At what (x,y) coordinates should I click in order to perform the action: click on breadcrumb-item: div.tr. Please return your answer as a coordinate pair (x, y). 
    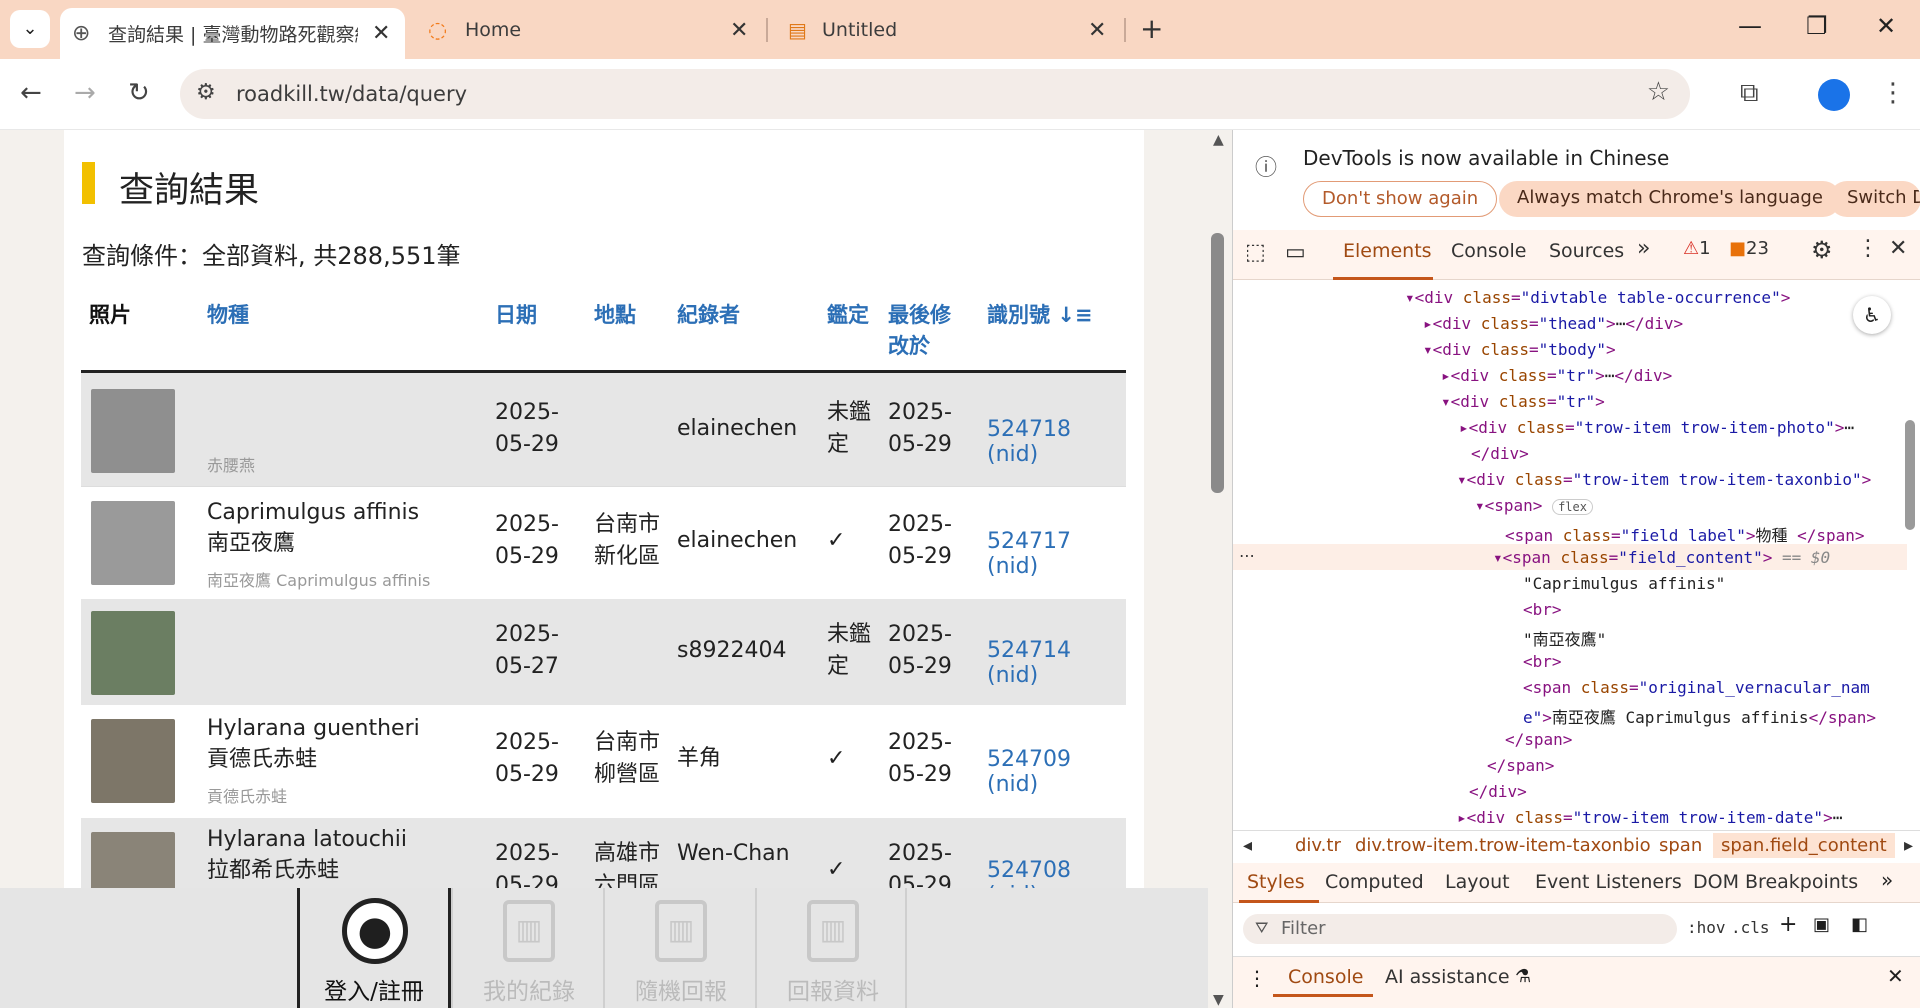
    Looking at the image, I should click on (1318, 845).